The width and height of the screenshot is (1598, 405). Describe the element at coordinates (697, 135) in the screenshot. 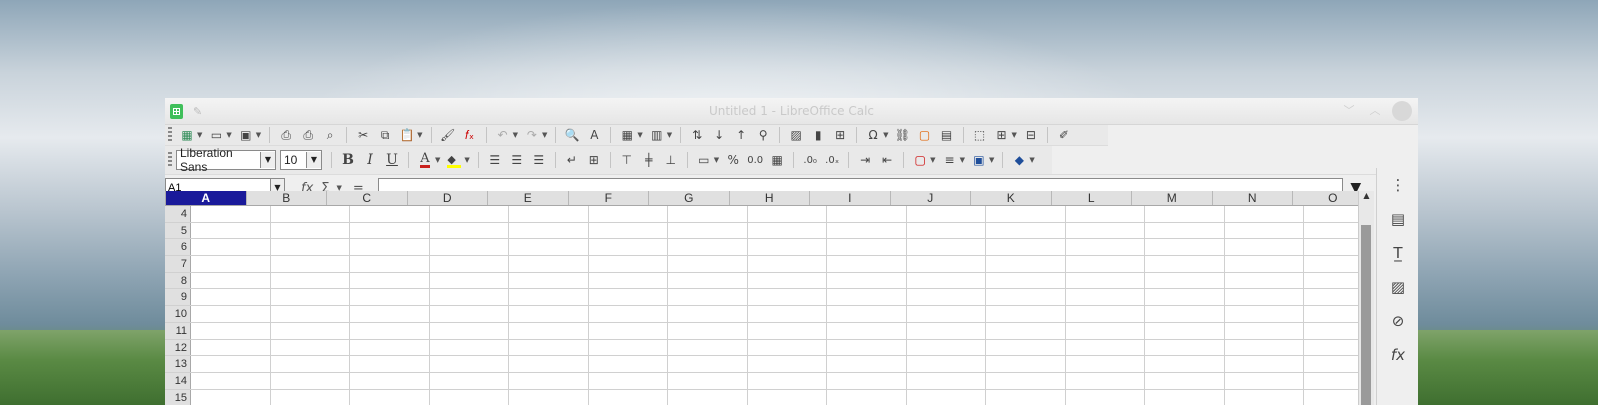

I see `sort-icon: ⇅` at that location.